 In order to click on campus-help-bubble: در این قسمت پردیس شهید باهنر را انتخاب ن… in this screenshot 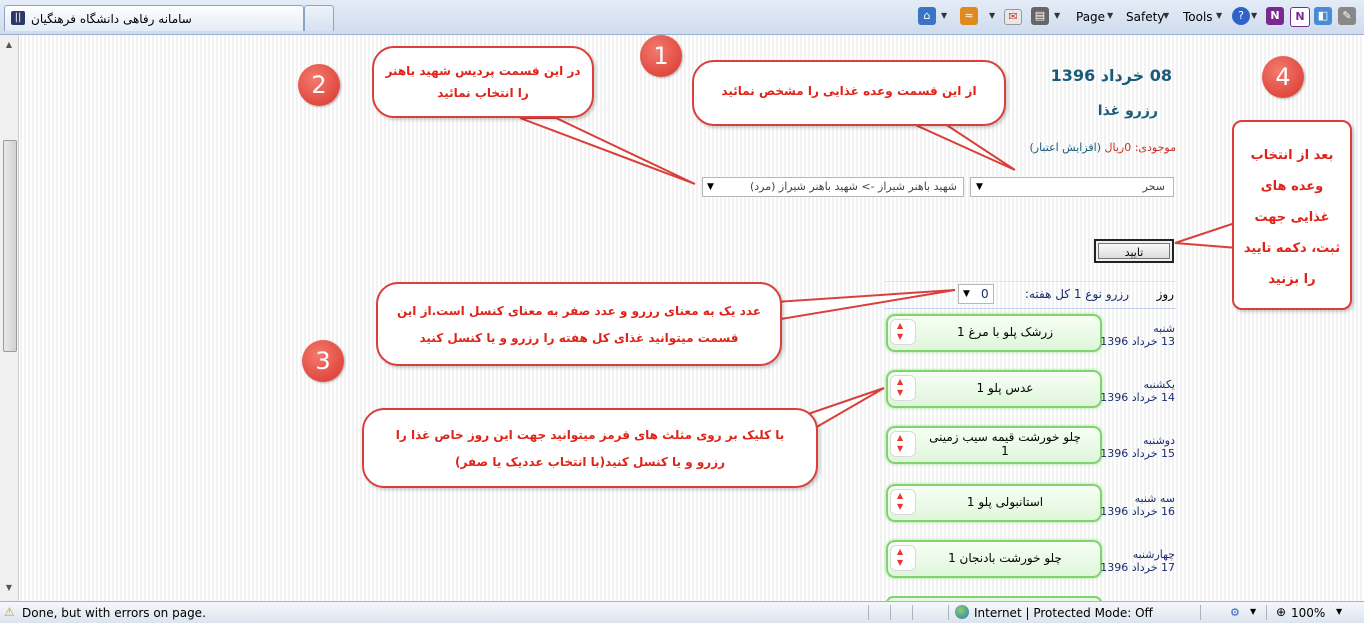, I will do `click(483, 82)`.